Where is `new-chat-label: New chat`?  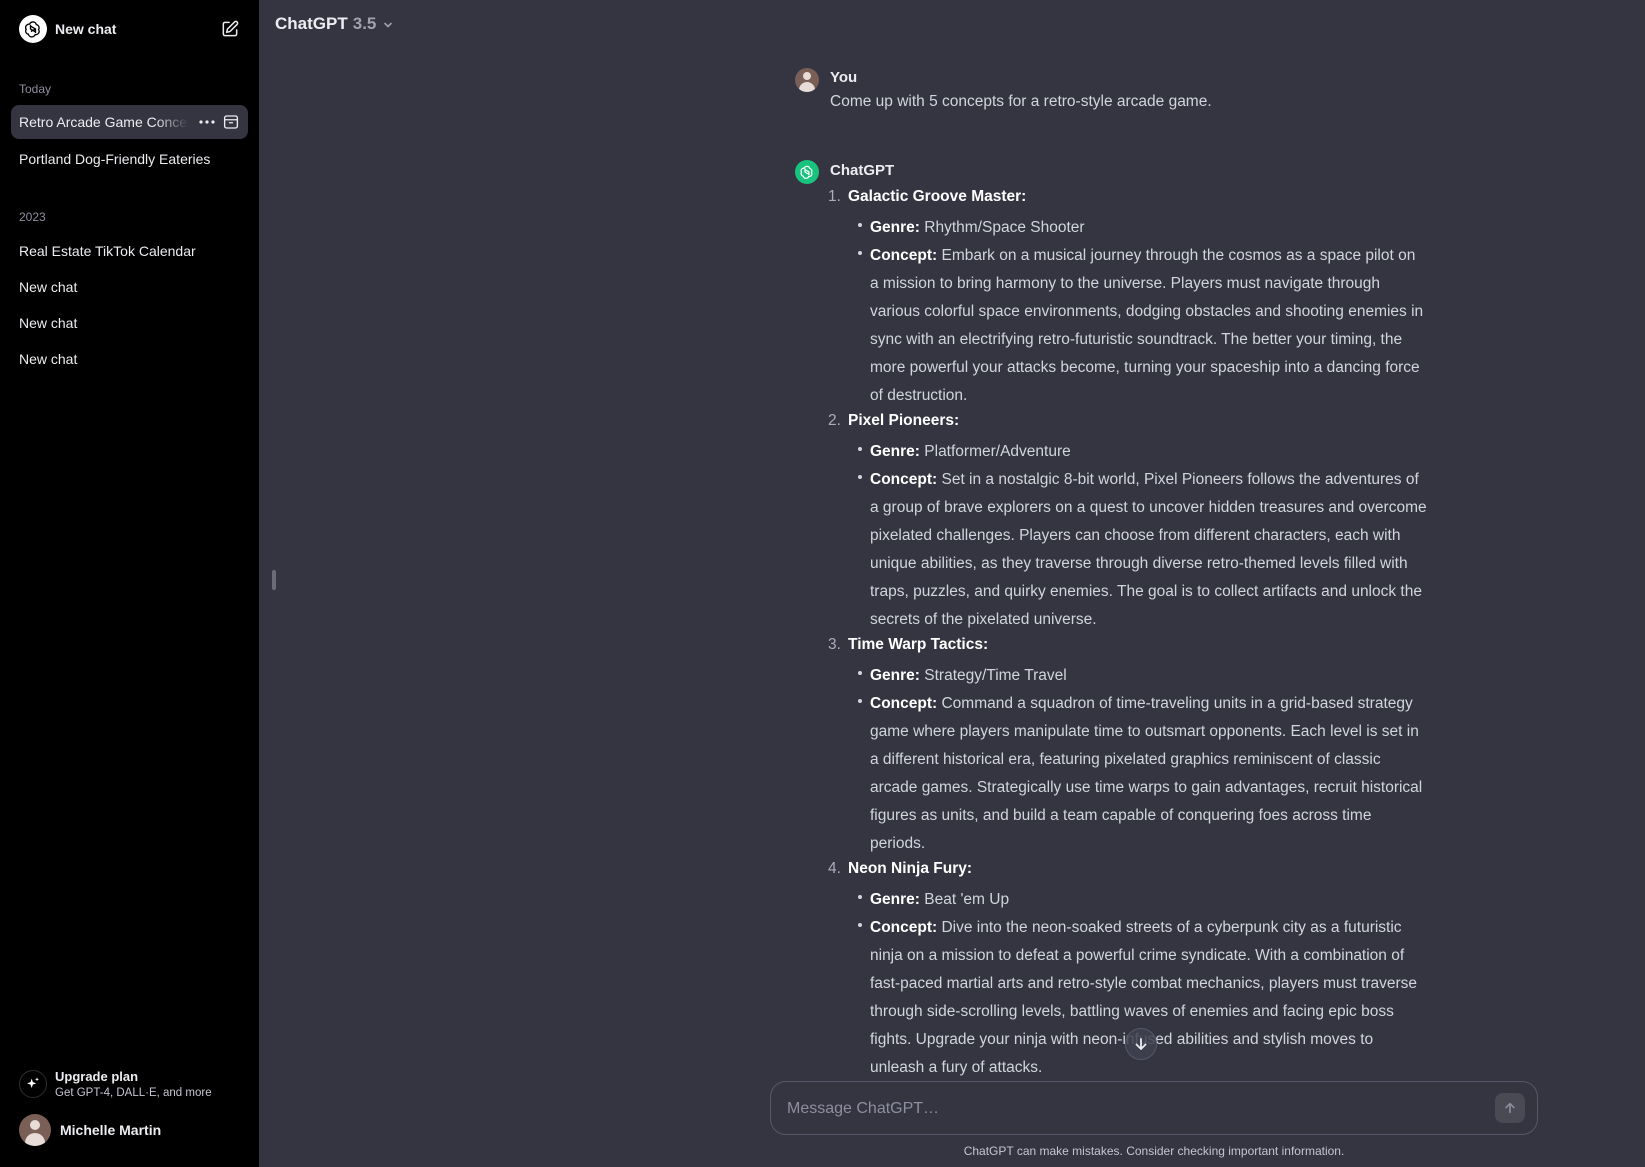 new-chat-label: New chat is located at coordinates (86, 29).